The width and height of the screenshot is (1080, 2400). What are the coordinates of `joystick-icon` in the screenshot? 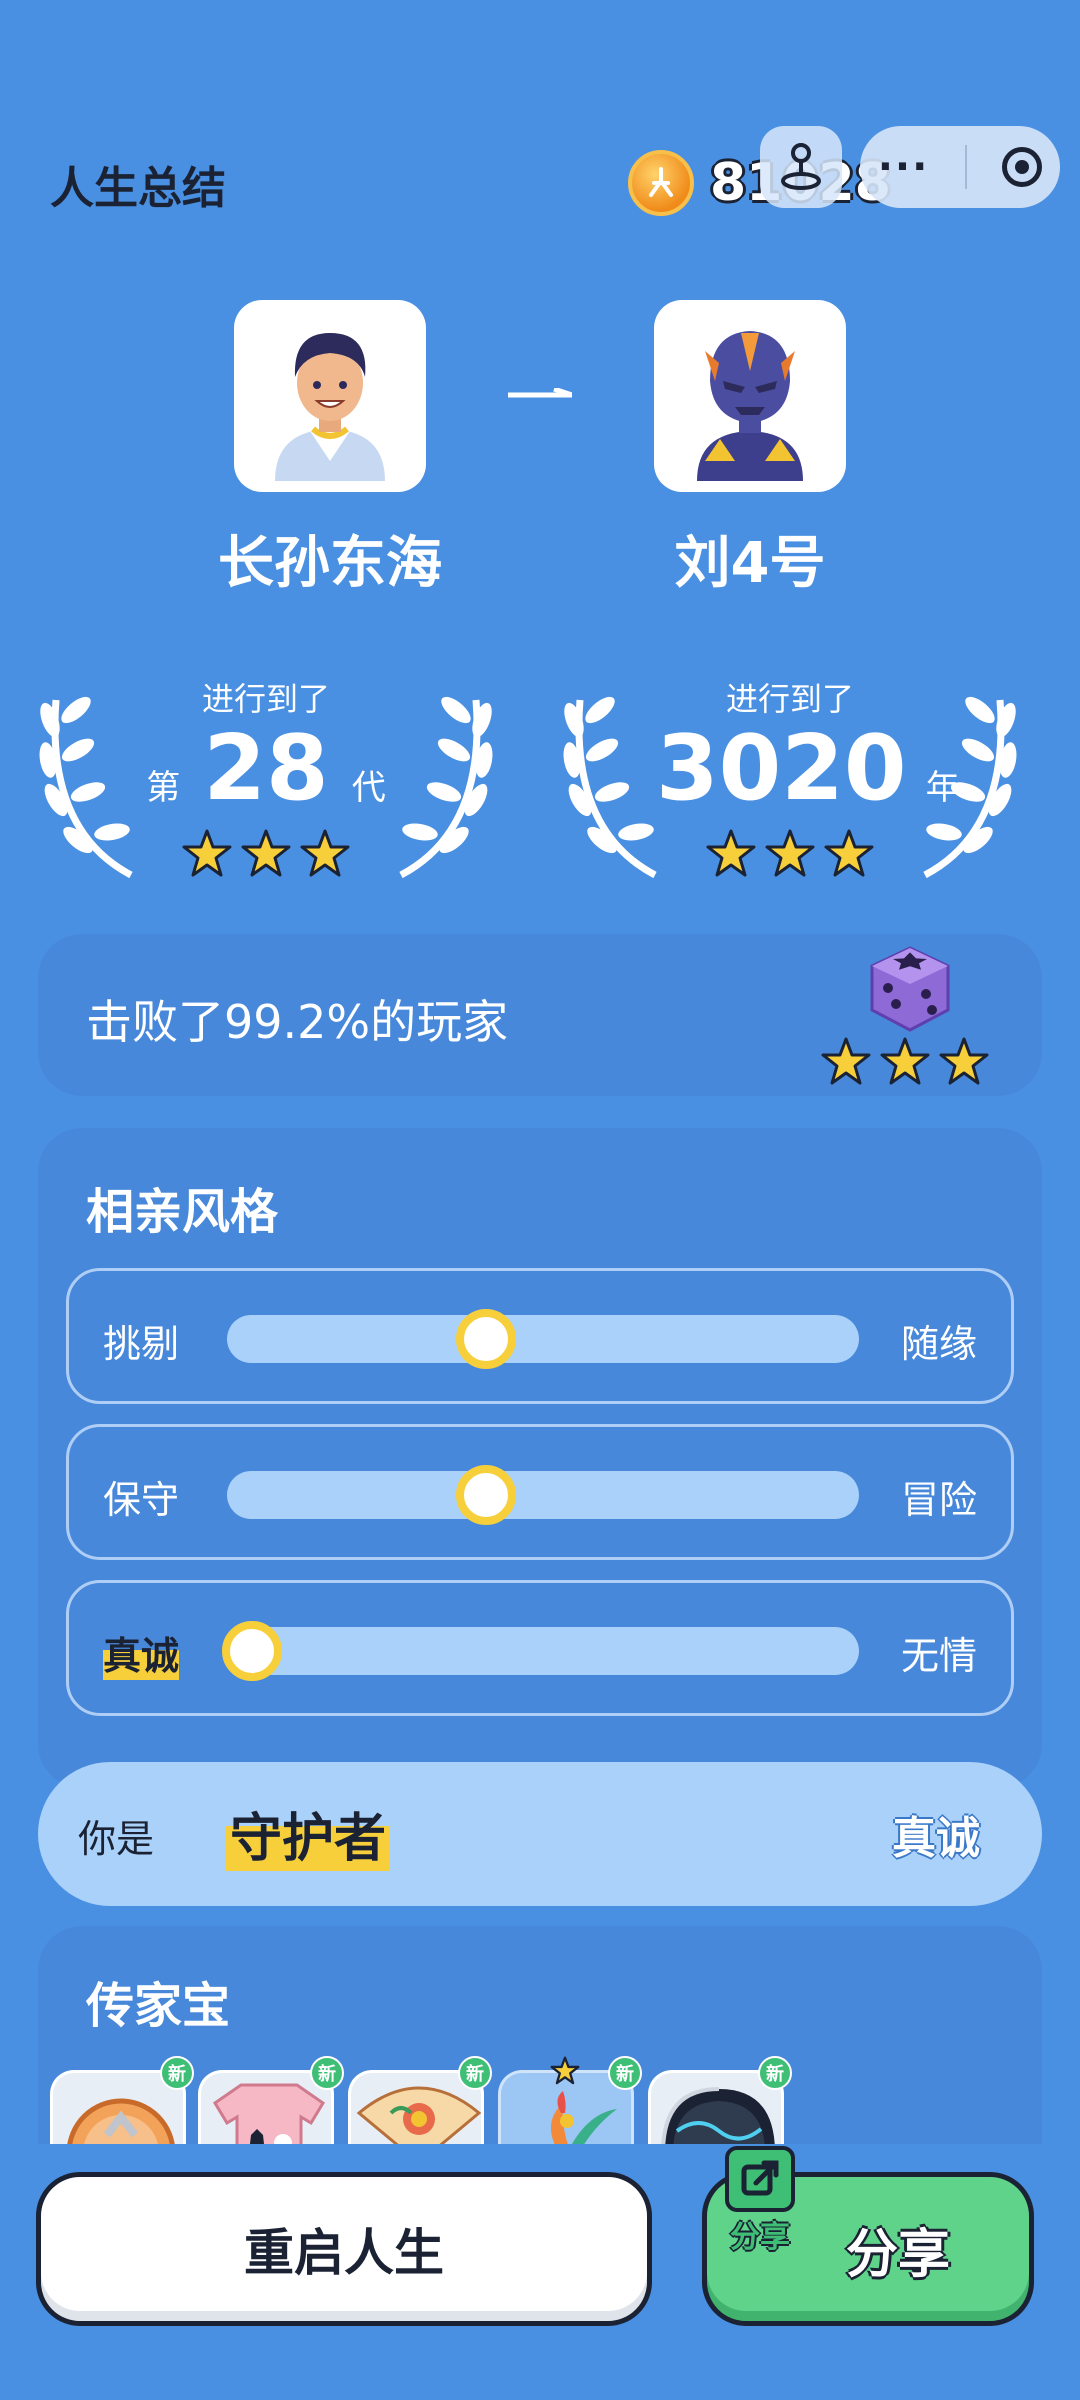 It's located at (801, 166).